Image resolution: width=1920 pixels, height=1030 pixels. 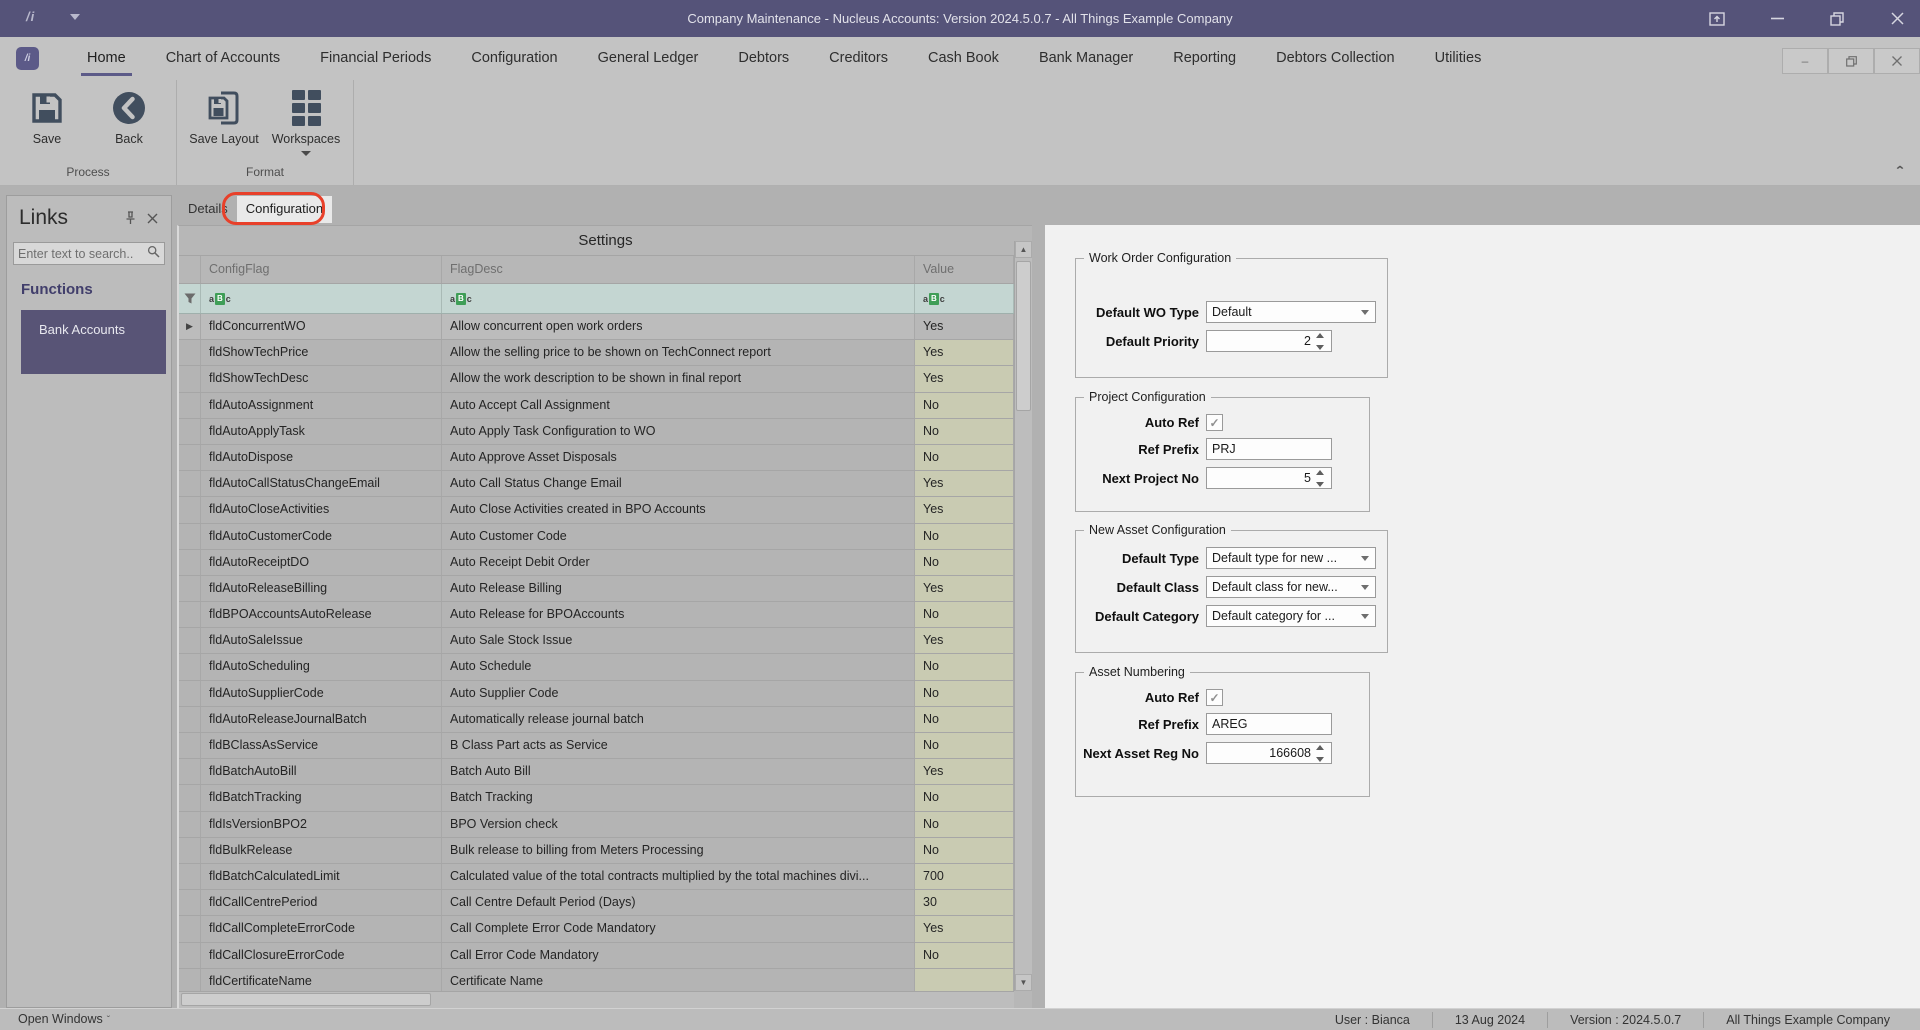 I want to click on cell-configflag: fldAutoDispose, so click(x=321, y=457).